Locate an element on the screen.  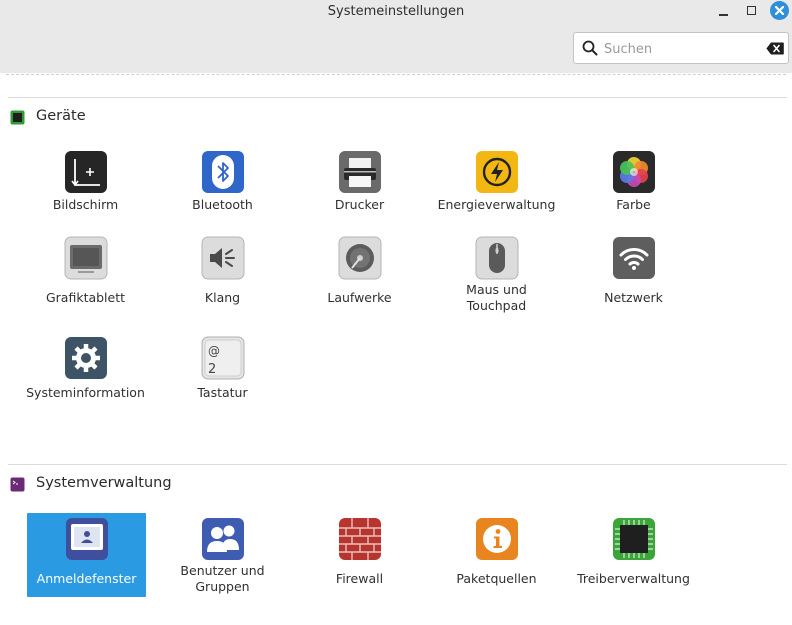
setting-anmeldefenster: Anmeldefenster is located at coordinates (86, 555).